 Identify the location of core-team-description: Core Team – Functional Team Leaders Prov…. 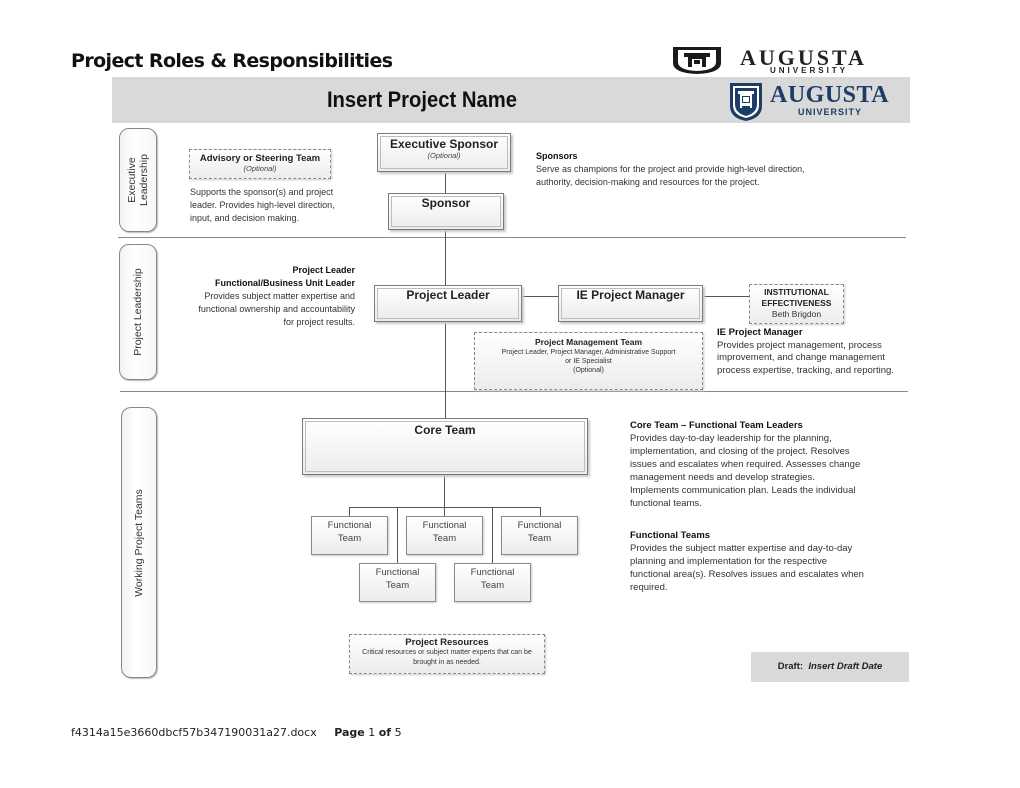
(747, 464).